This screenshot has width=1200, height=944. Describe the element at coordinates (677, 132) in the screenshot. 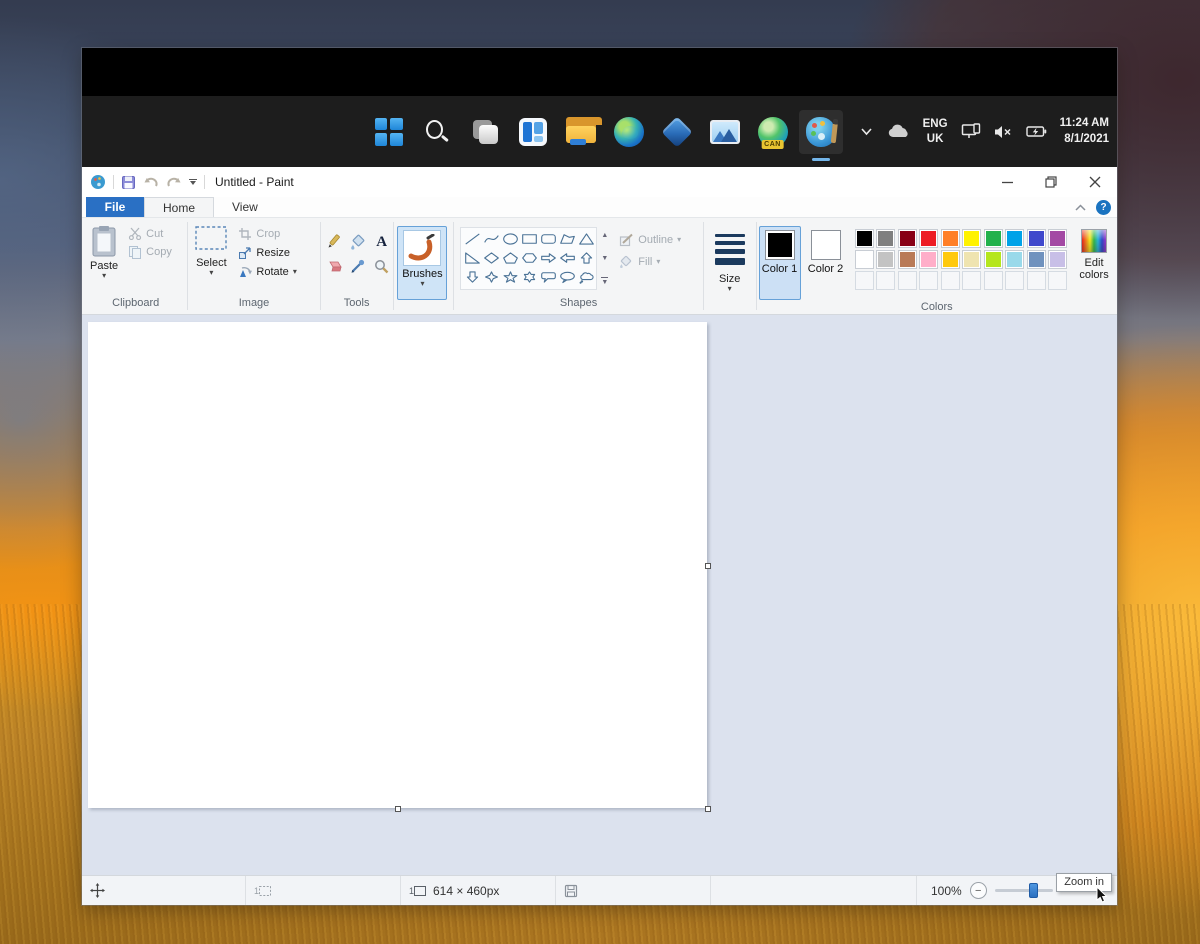

I see `taskbar-store-cube-button` at that location.